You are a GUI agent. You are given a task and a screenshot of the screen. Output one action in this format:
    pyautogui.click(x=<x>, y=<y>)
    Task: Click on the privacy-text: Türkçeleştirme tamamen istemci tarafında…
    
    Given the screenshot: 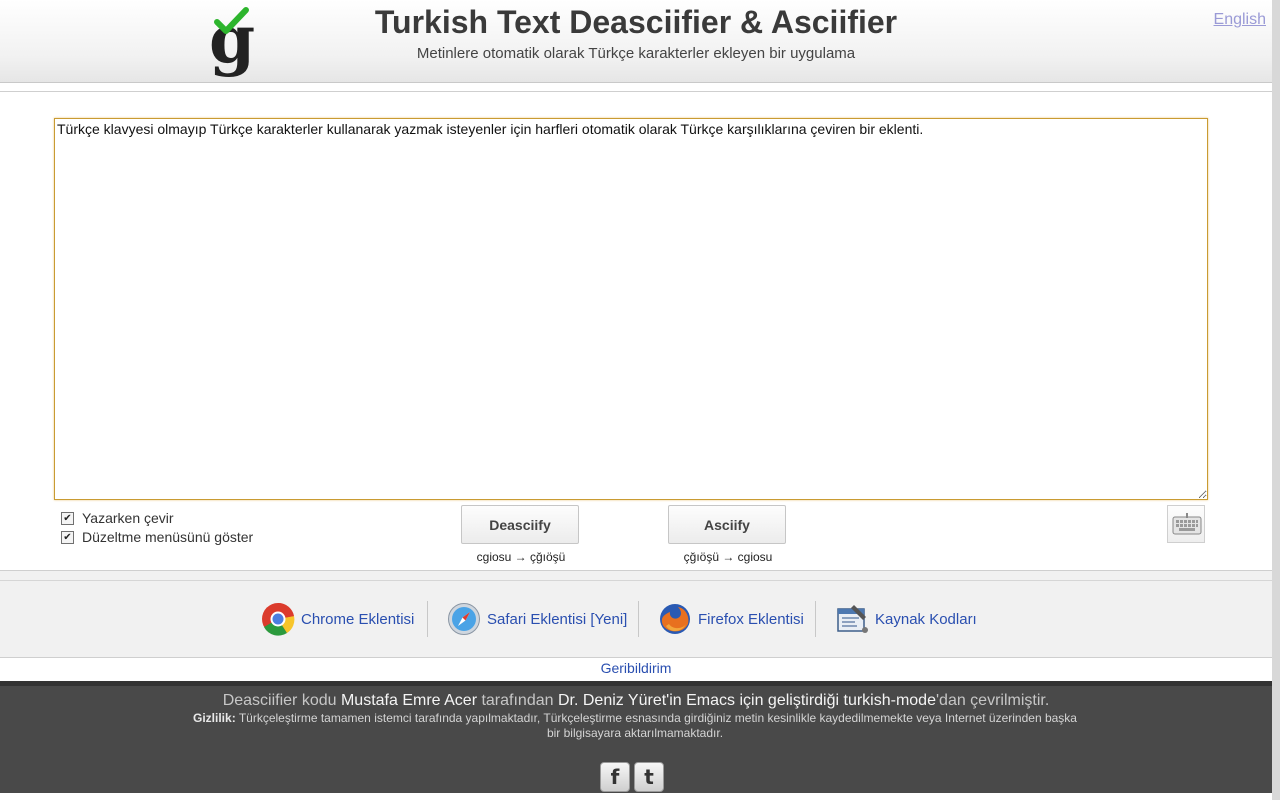 What is the action you would take?
    pyautogui.click(x=656, y=725)
    